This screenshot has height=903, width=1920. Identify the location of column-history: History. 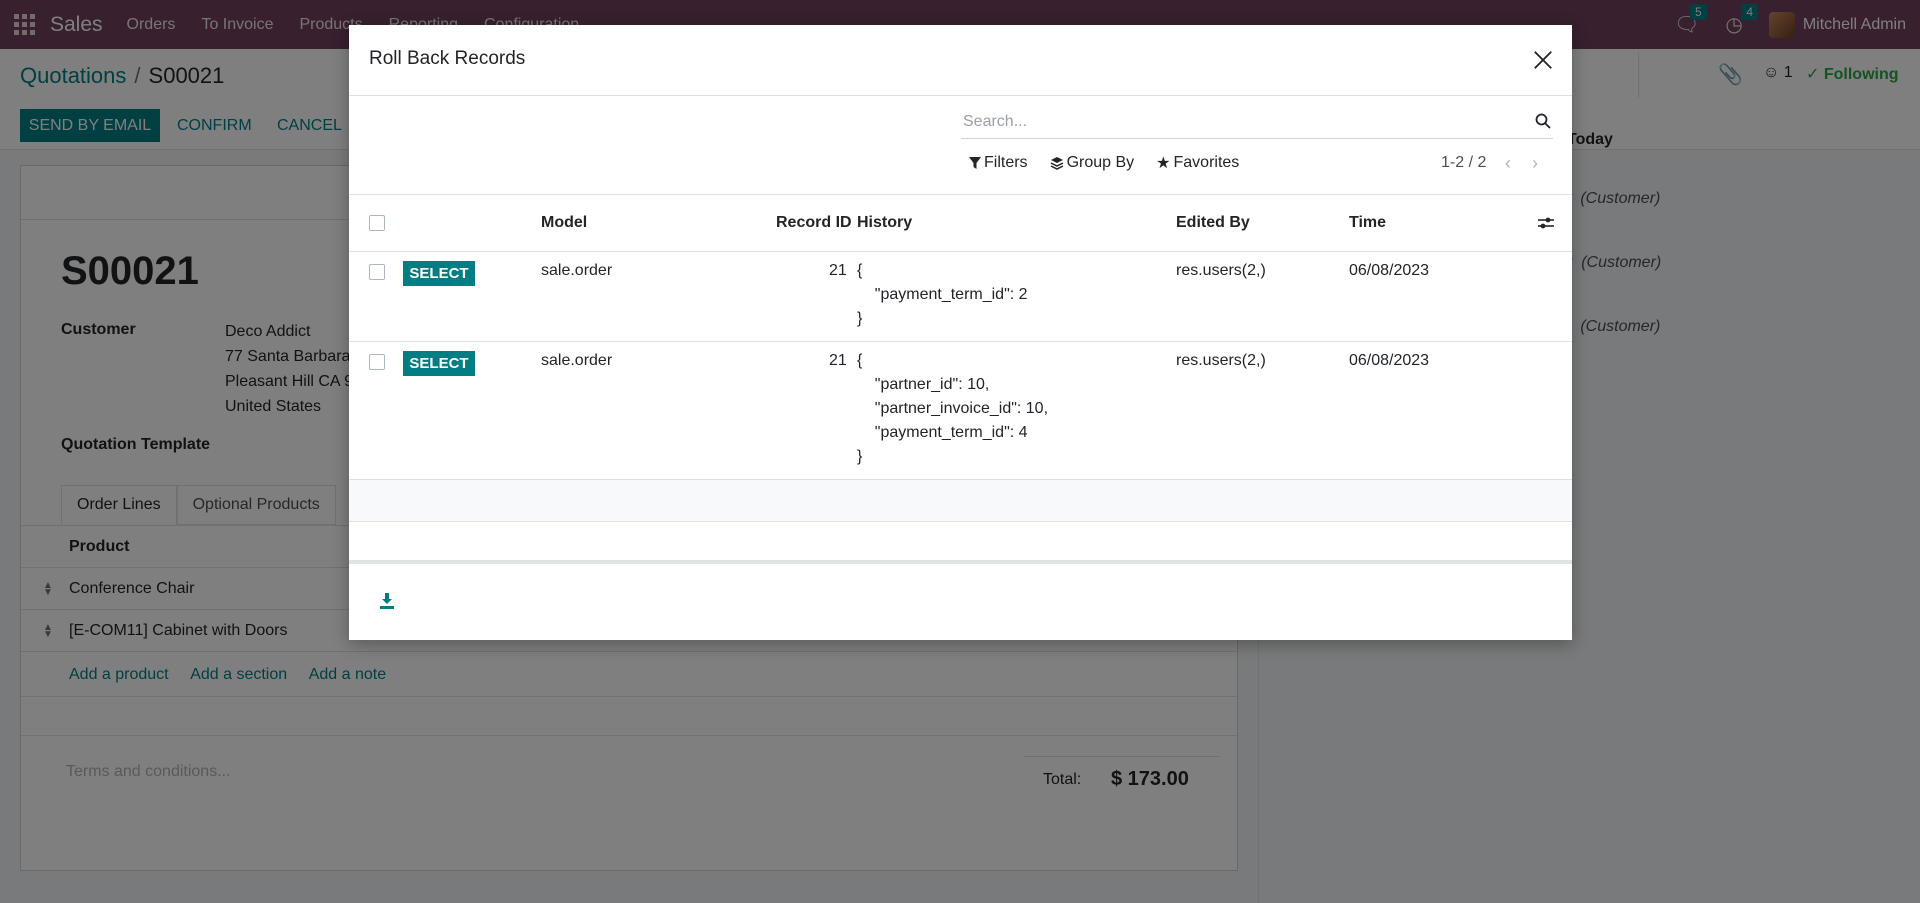
(884, 223).